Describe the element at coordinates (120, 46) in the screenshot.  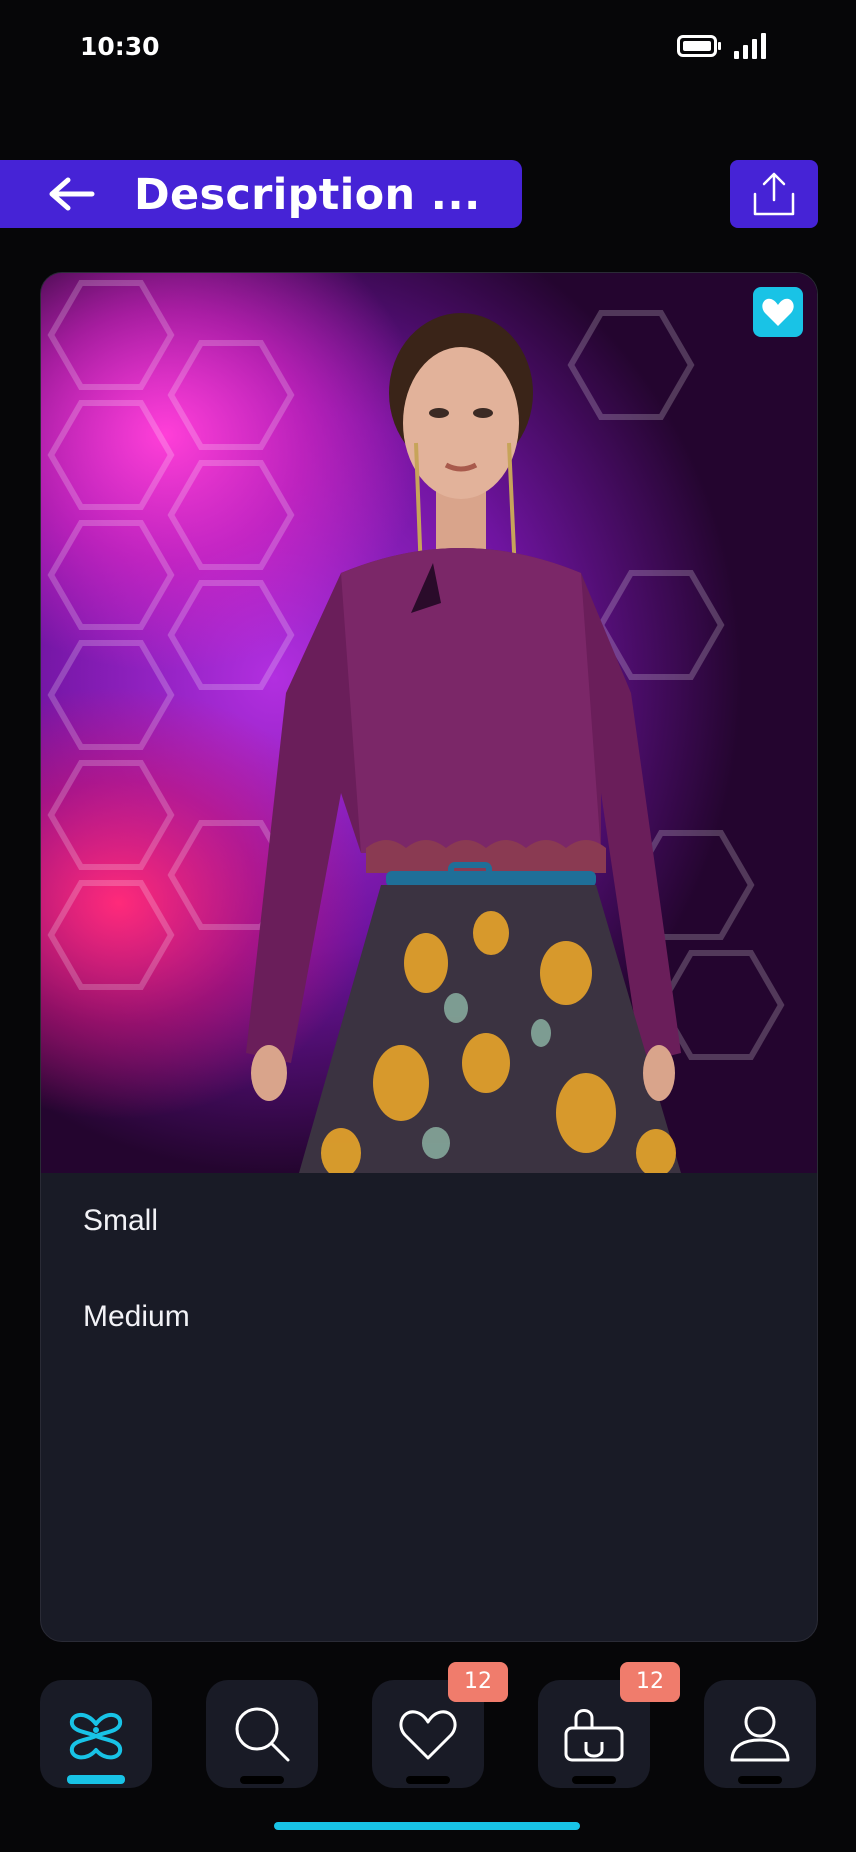
I see `status-time: 10:30` at that location.